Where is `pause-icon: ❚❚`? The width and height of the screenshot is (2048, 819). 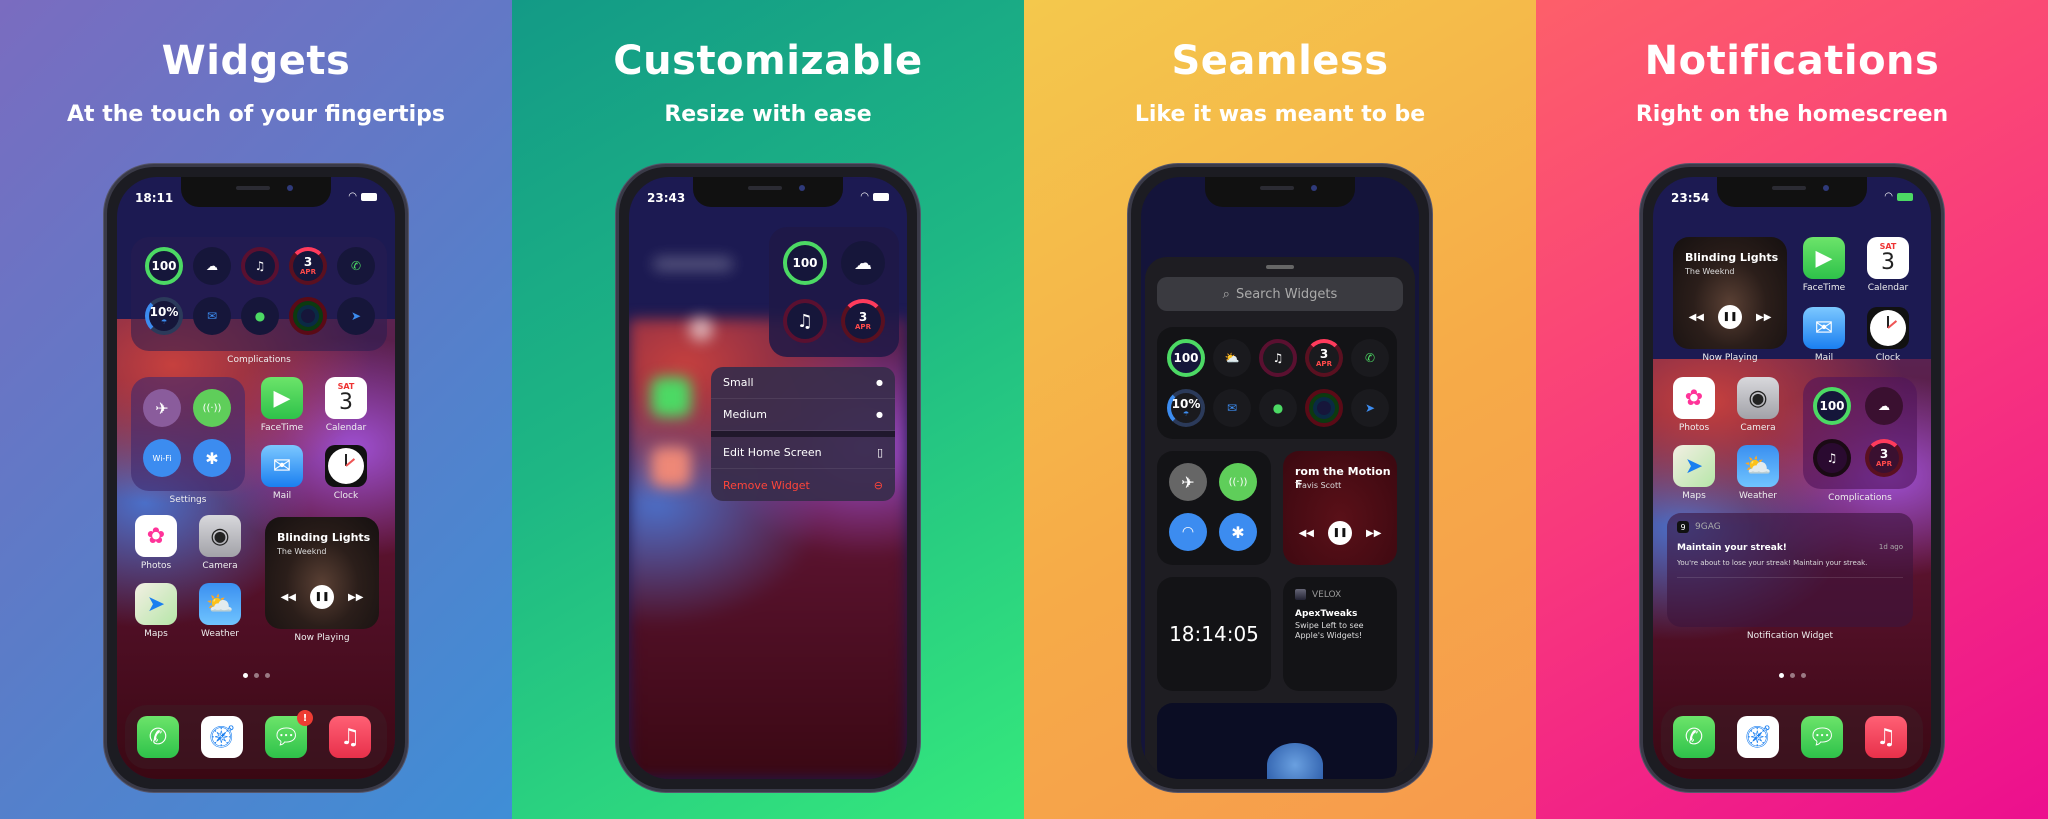
pause-icon: ❚❚ is located at coordinates (1340, 533).